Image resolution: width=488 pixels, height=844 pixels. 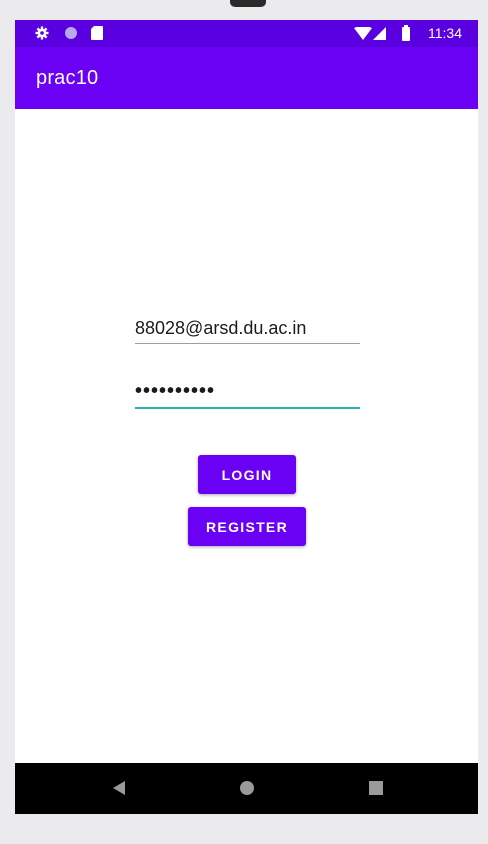 What do you see at coordinates (67, 78) in the screenshot?
I see `app-title: prac10` at bounding box center [67, 78].